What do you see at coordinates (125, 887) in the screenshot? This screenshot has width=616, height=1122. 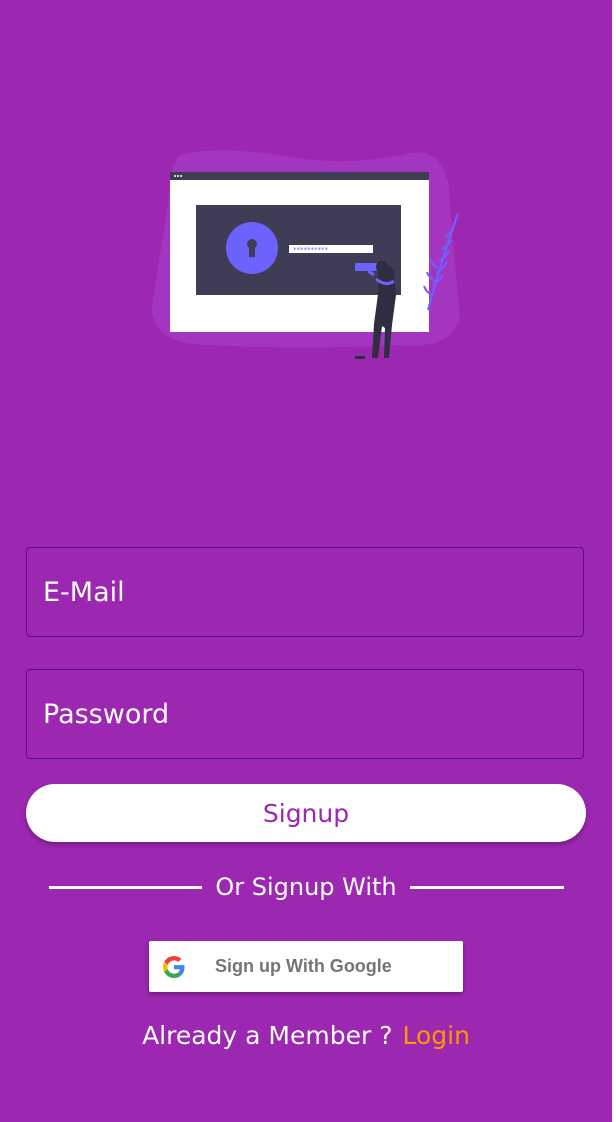 I see `divider-line-left` at bounding box center [125, 887].